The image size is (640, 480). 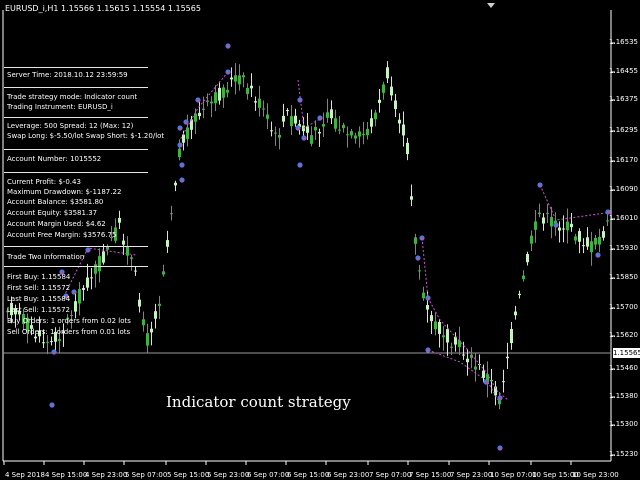 I want to click on price-label: 1.16170, so click(x=623, y=160).